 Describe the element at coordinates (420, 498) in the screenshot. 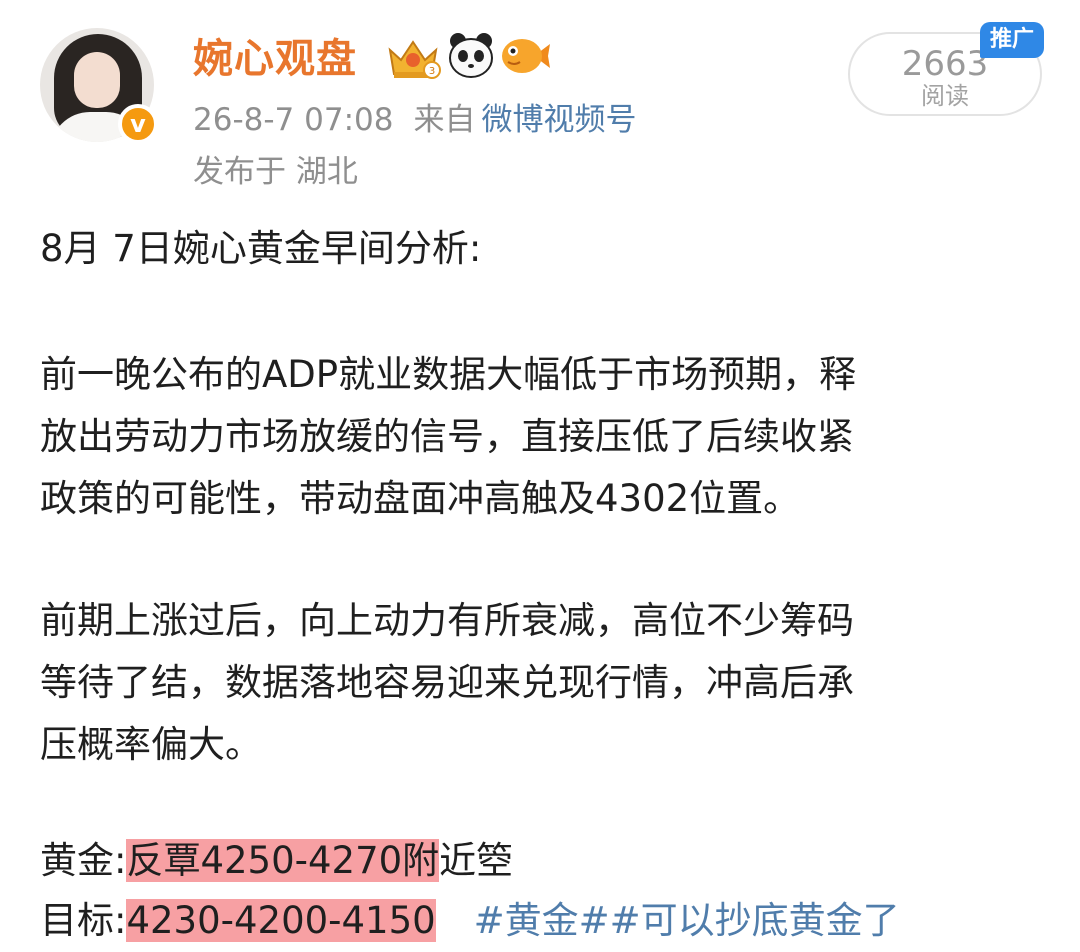

I see `paragraph-line: 政策的可能性，带动盘面冲高触及4302位置。` at that location.